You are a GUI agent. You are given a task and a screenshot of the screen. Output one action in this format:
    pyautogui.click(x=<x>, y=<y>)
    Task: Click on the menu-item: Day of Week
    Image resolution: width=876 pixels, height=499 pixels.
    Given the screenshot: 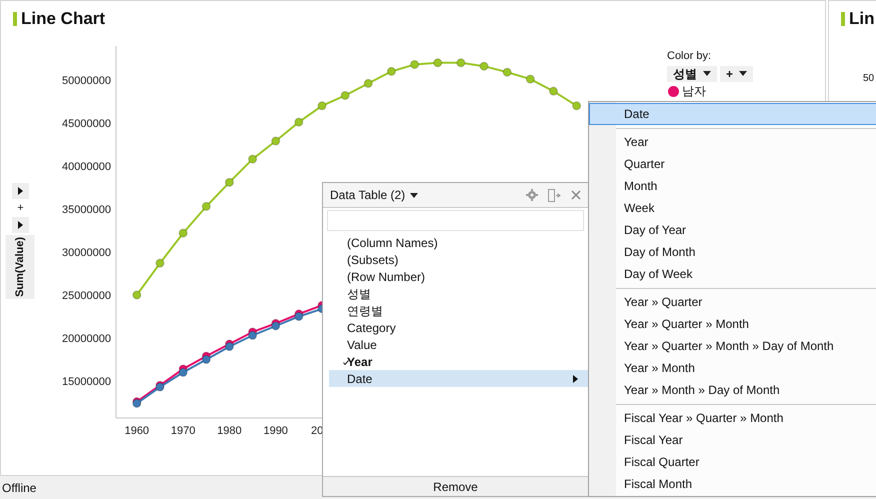 What is the action you would take?
    pyautogui.click(x=732, y=274)
    